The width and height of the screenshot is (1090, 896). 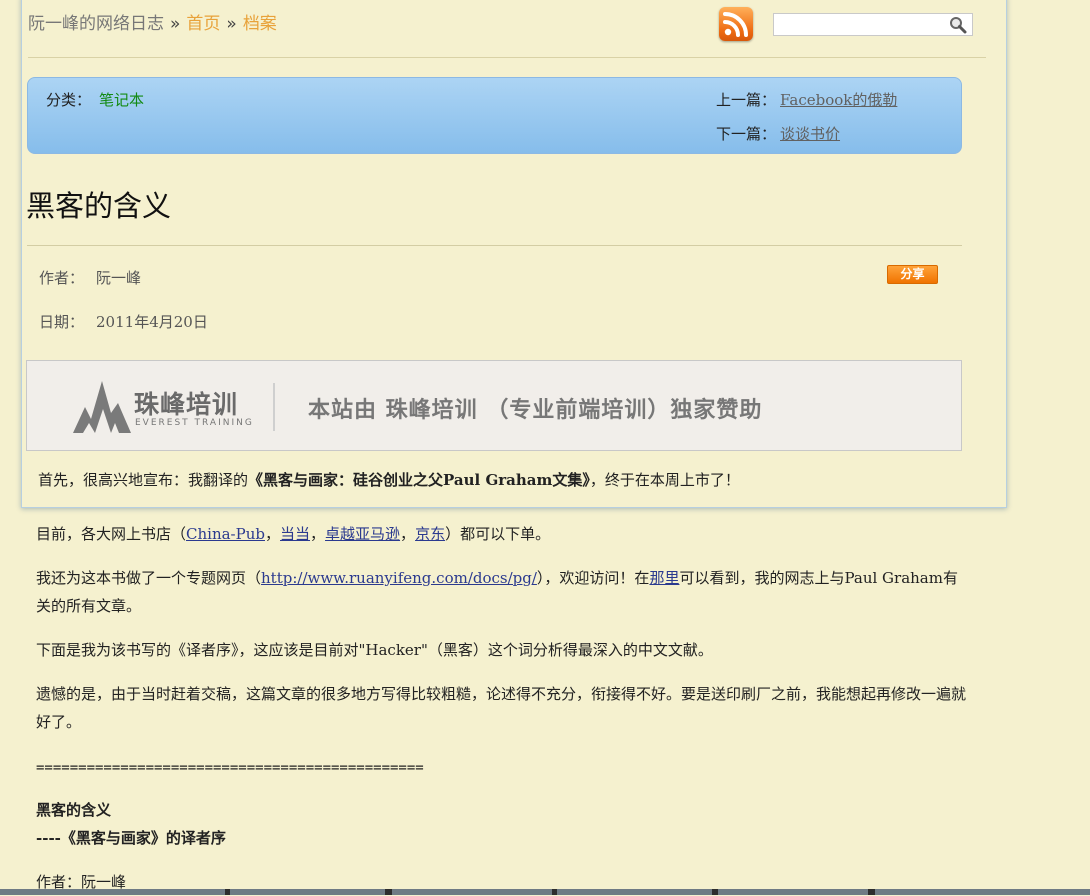 What do you see at coordinates (498, 534) in the screenshot?
I see `stores-text-end: ）都可以下单。` at bounding box center [498, 534].